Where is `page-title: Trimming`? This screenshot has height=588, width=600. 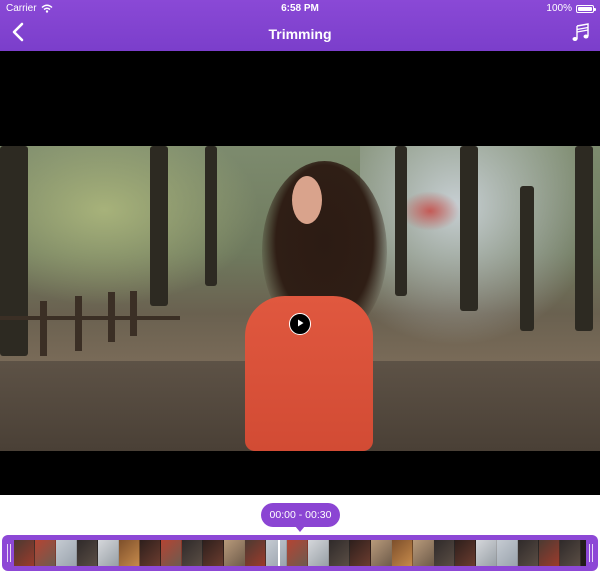 page-title: Trimming is located at coordinates (300, 34).